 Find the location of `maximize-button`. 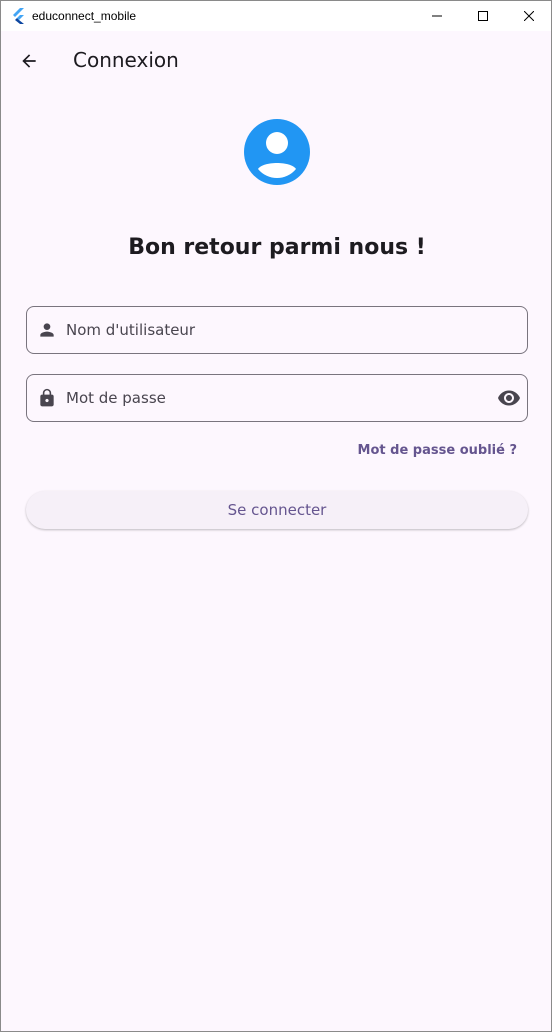

maximize-button is located at coordinates (483, 16).